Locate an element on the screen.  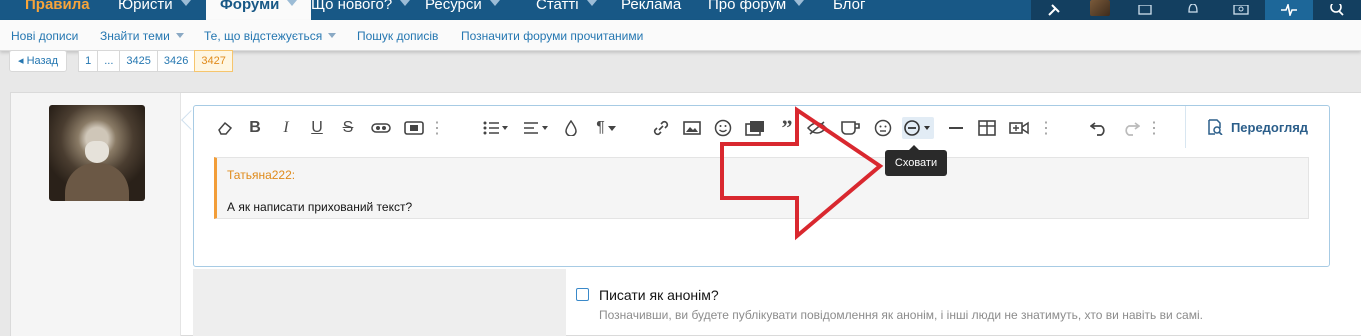
video-icon is located at coordinates (1019, 128).